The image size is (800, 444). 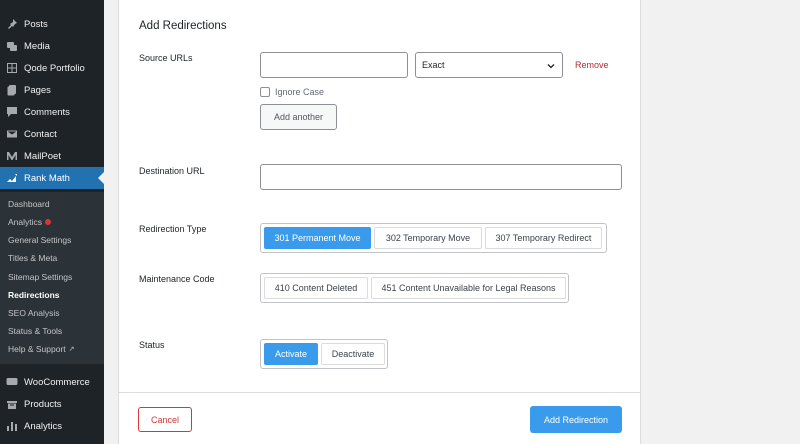 What do you see at coordinates (12, 134) in the screenshot?
I see `mail-icon` at bounding box center [12, 134].